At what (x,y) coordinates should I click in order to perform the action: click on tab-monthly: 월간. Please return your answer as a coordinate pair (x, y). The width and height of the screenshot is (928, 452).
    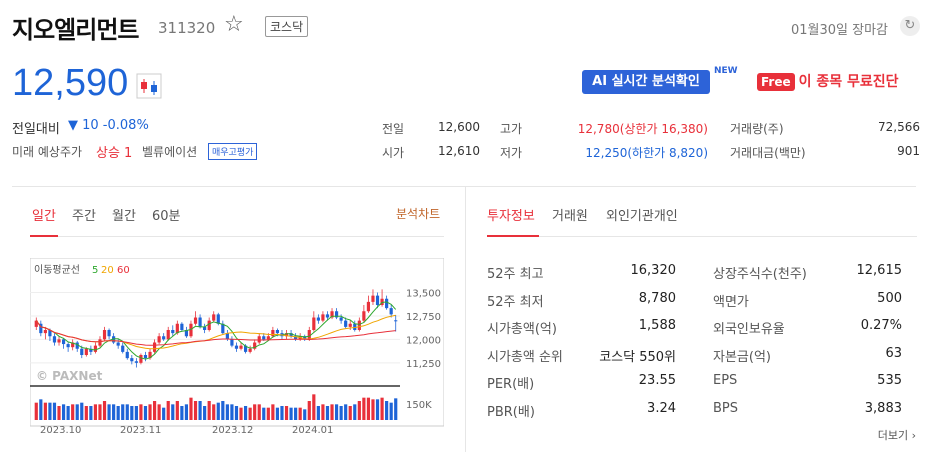
    Looking at the image, I should click on (124, 214).